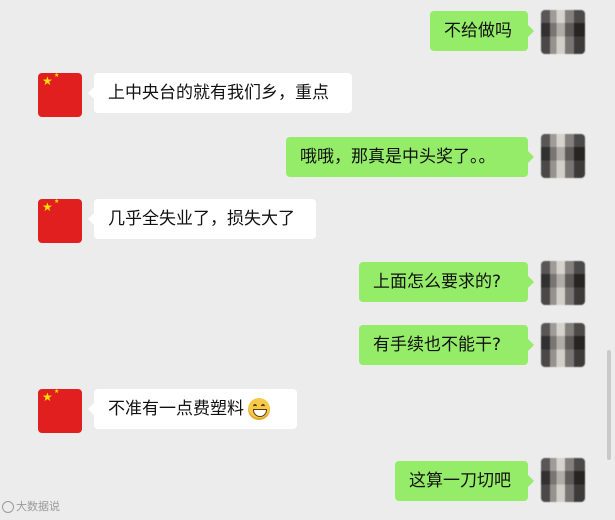 The image size is (615, 520). I want to click on scrollbar, so click(609, 405).